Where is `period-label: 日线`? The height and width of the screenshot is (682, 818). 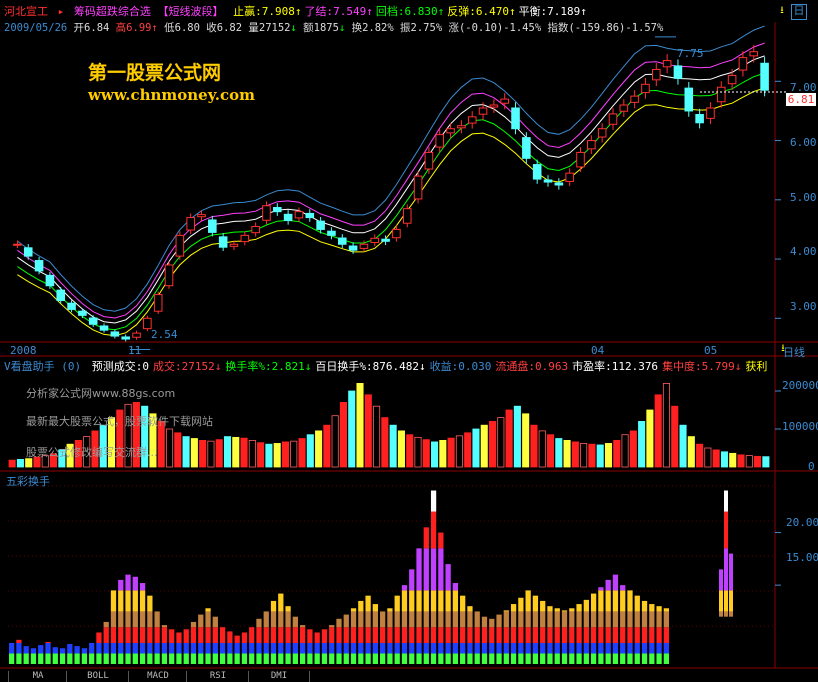
period-label: 日线 is located at coordinates (794, 352).